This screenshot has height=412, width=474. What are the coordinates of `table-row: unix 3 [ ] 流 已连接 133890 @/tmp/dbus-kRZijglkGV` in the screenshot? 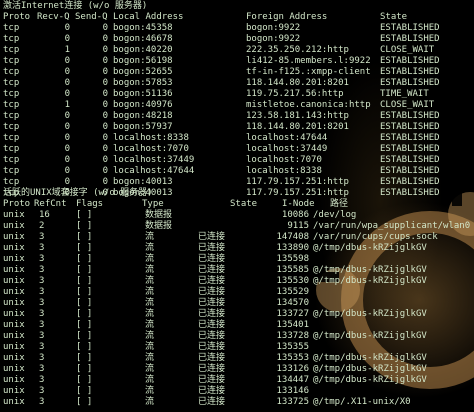 It's located at (238, 248).